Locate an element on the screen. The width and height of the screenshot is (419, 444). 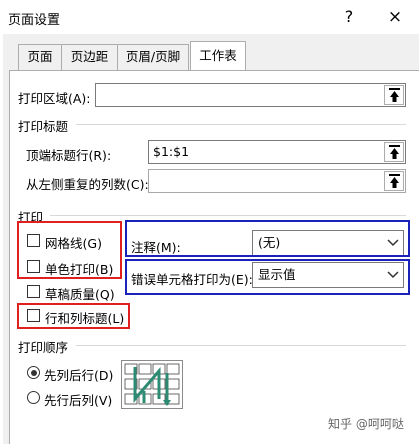
print-group-divider is located at coordinates (228, 215).